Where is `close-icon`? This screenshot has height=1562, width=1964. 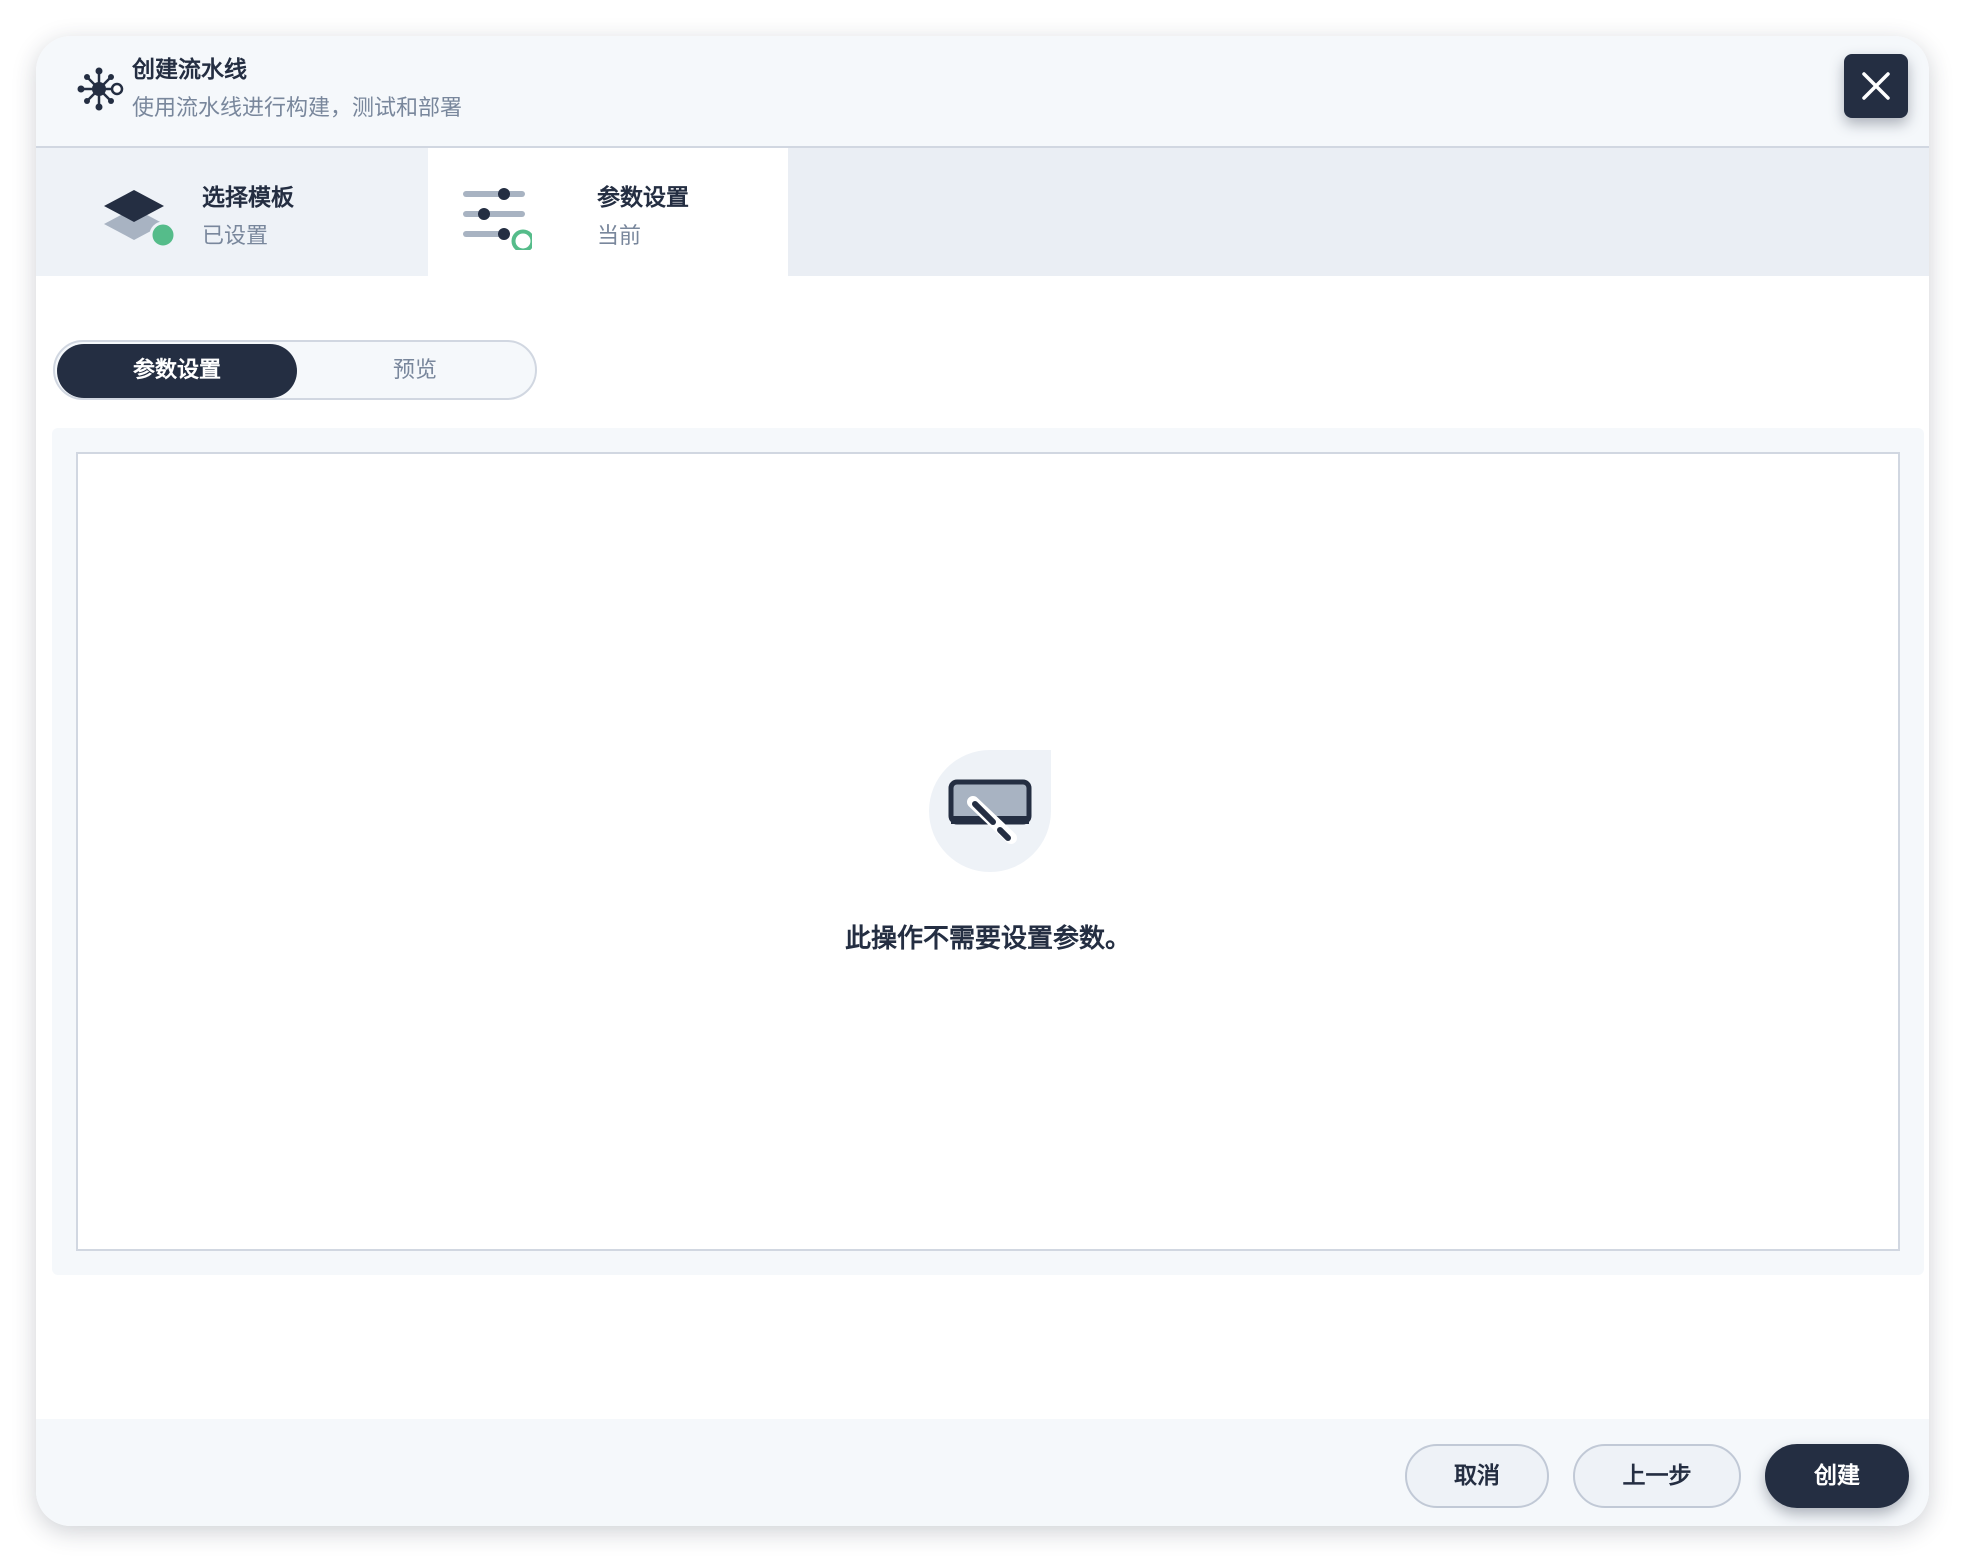 close-icon is located at coordinates (1876, 86).